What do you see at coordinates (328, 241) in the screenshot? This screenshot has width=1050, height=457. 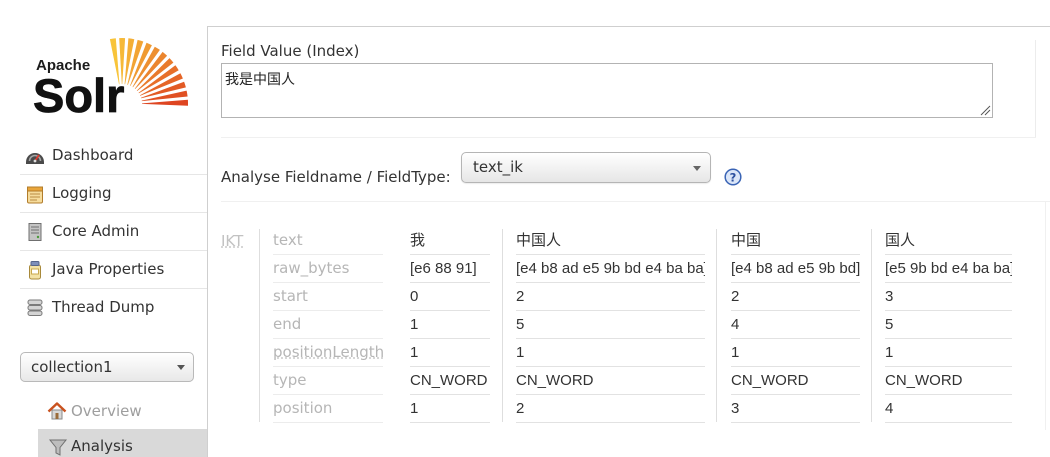 I see `row-label-text: text` at bounding box center [328, 241].